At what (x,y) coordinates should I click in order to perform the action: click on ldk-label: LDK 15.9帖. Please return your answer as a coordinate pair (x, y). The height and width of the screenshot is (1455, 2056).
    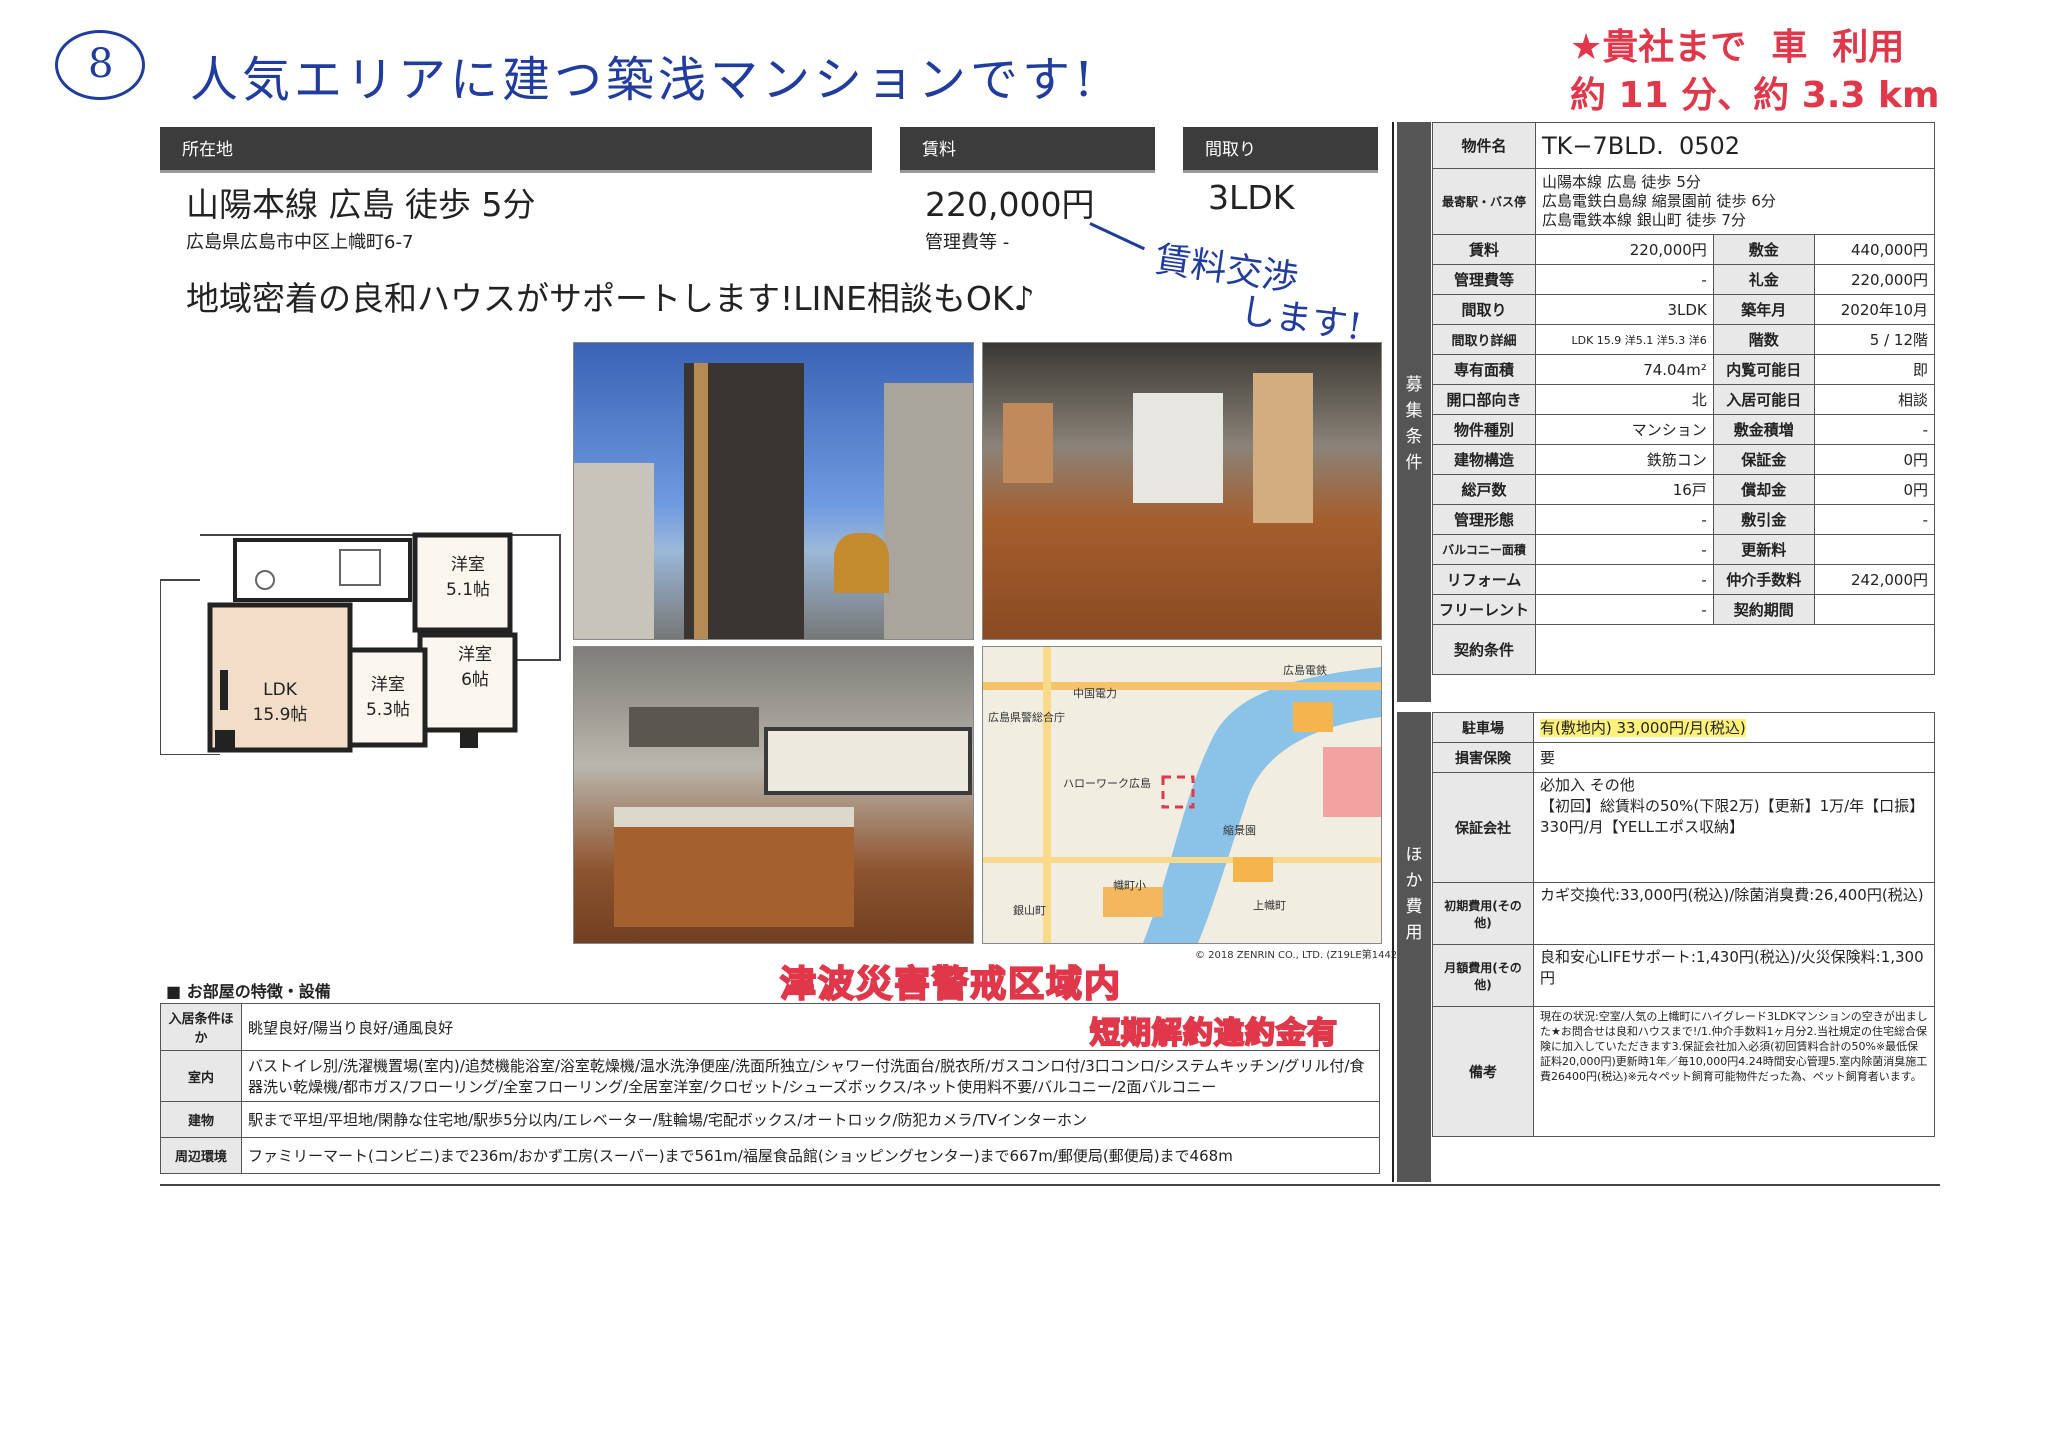
    Looking at the image, I should click on (280, 702).